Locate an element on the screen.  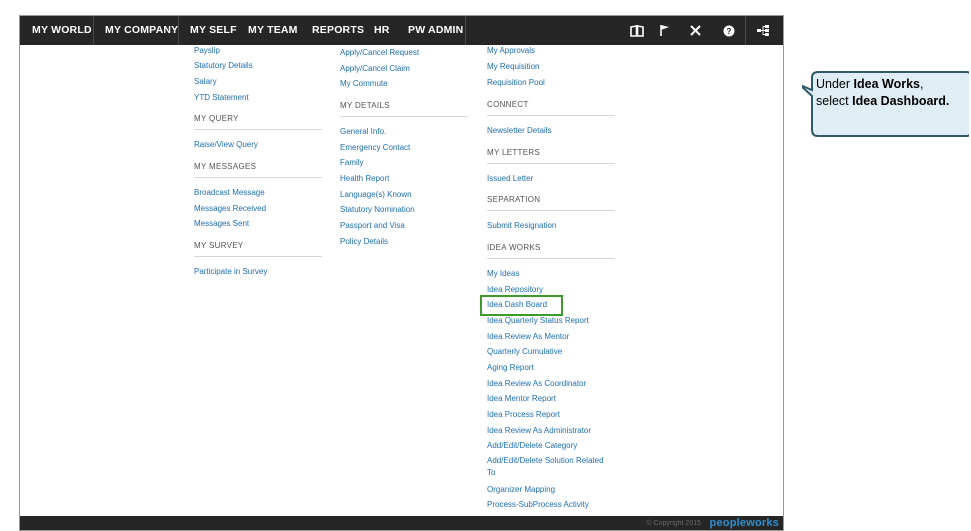
section-heading-idea-works: IDEA WORKS is located at coordinates (514, 247).